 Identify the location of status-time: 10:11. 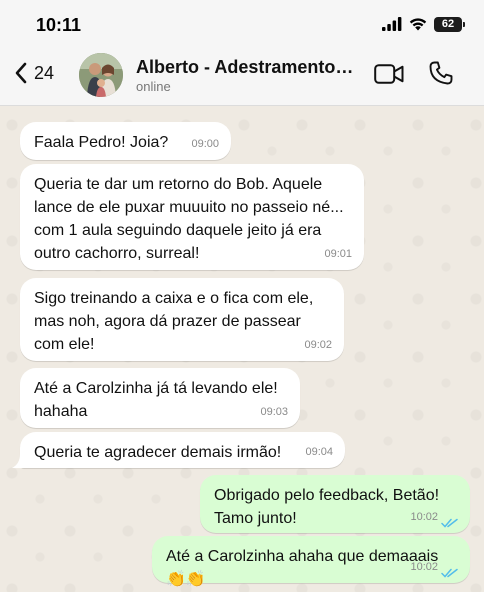
(59, 25).